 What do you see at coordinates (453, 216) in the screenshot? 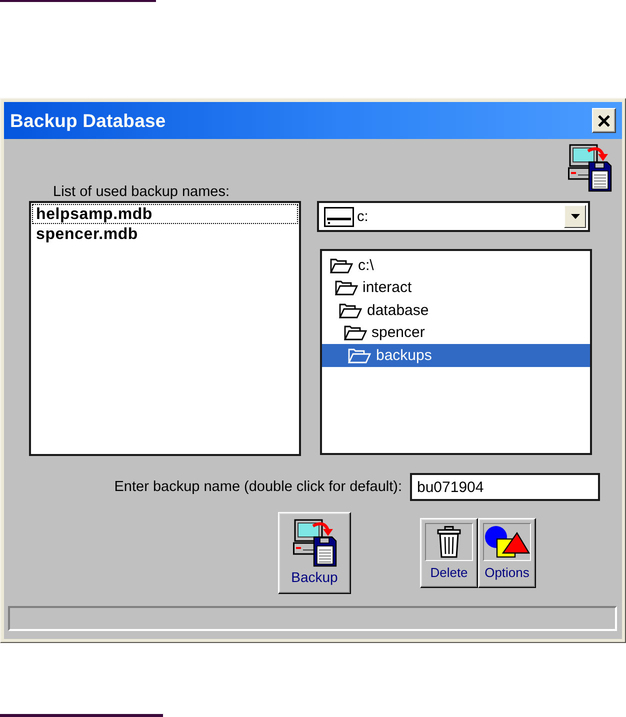
I see `drive-dropdown: c:` at bounding box center [453, 216].